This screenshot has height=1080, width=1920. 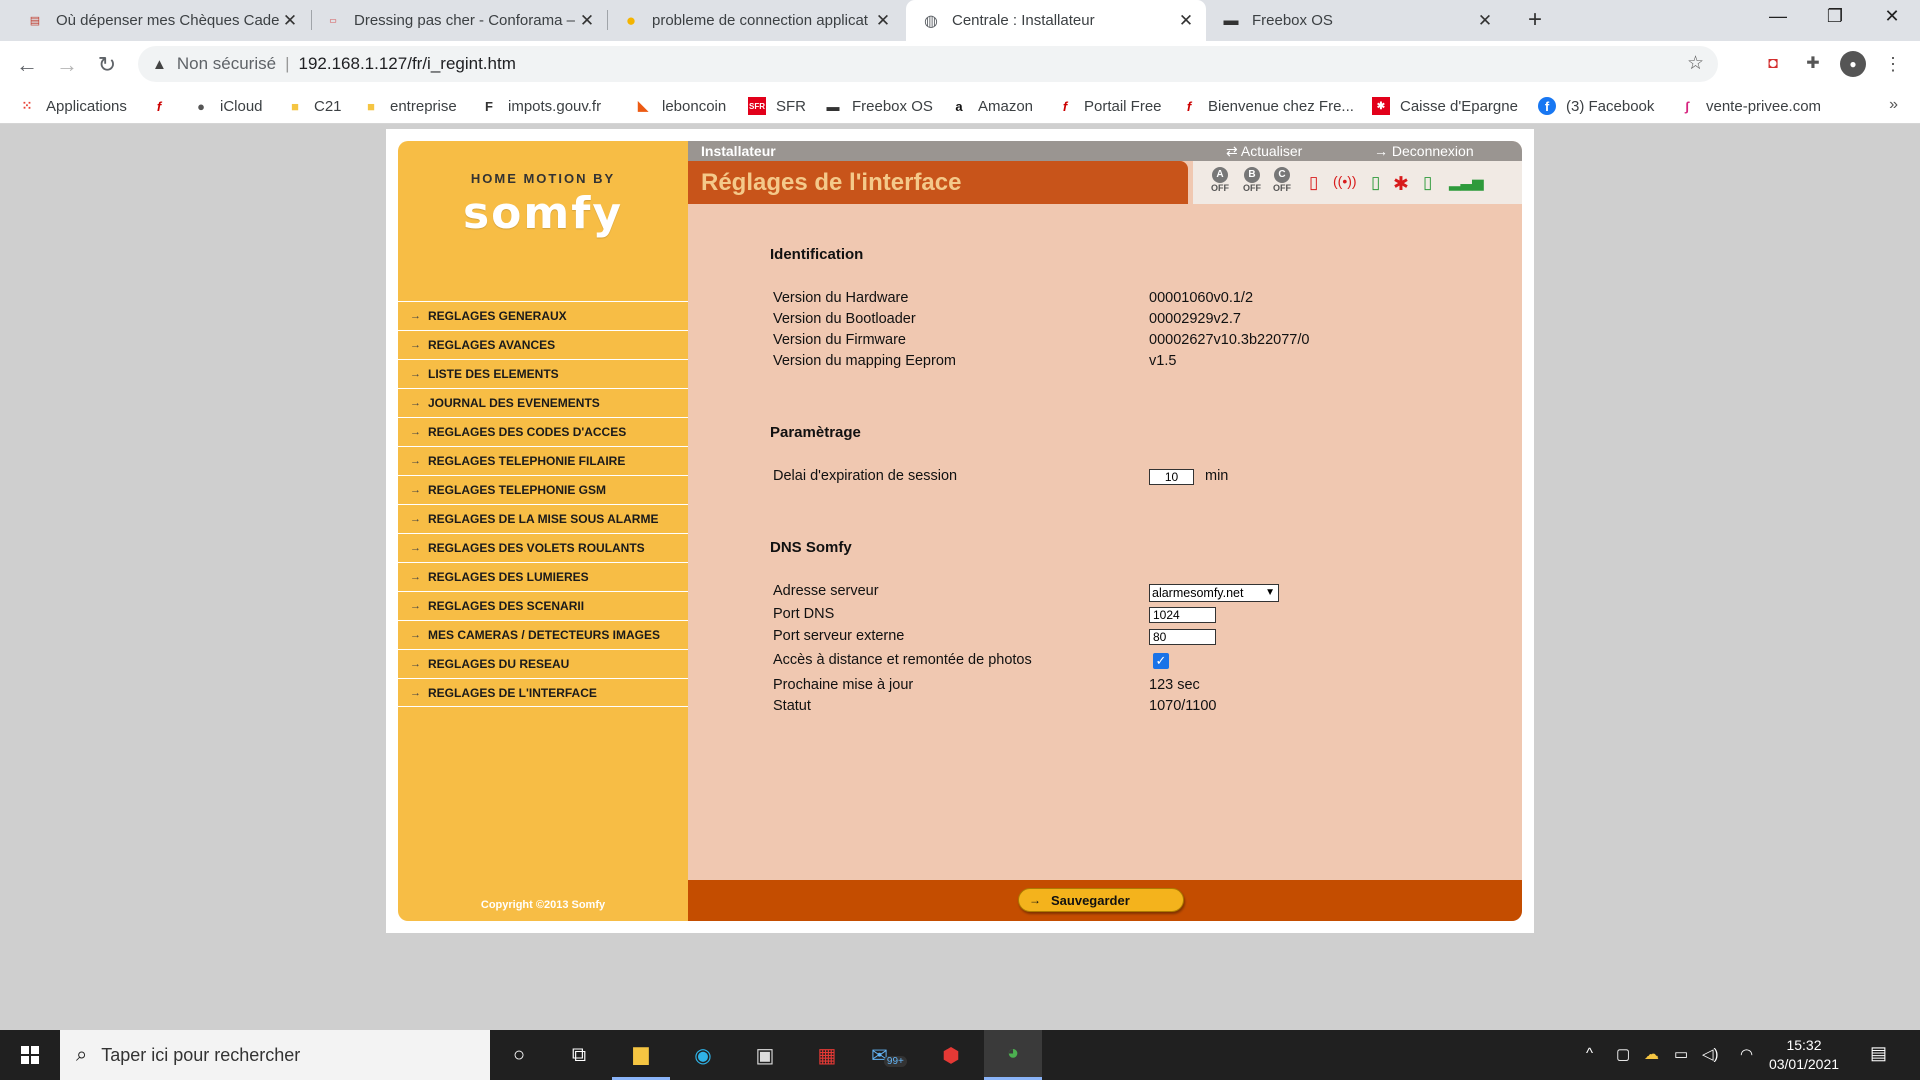 What do you see at coordinates (1835, 16) in the screenshot?
I see `restore-window-icon: ❐` at bounding box center [1835, 16].